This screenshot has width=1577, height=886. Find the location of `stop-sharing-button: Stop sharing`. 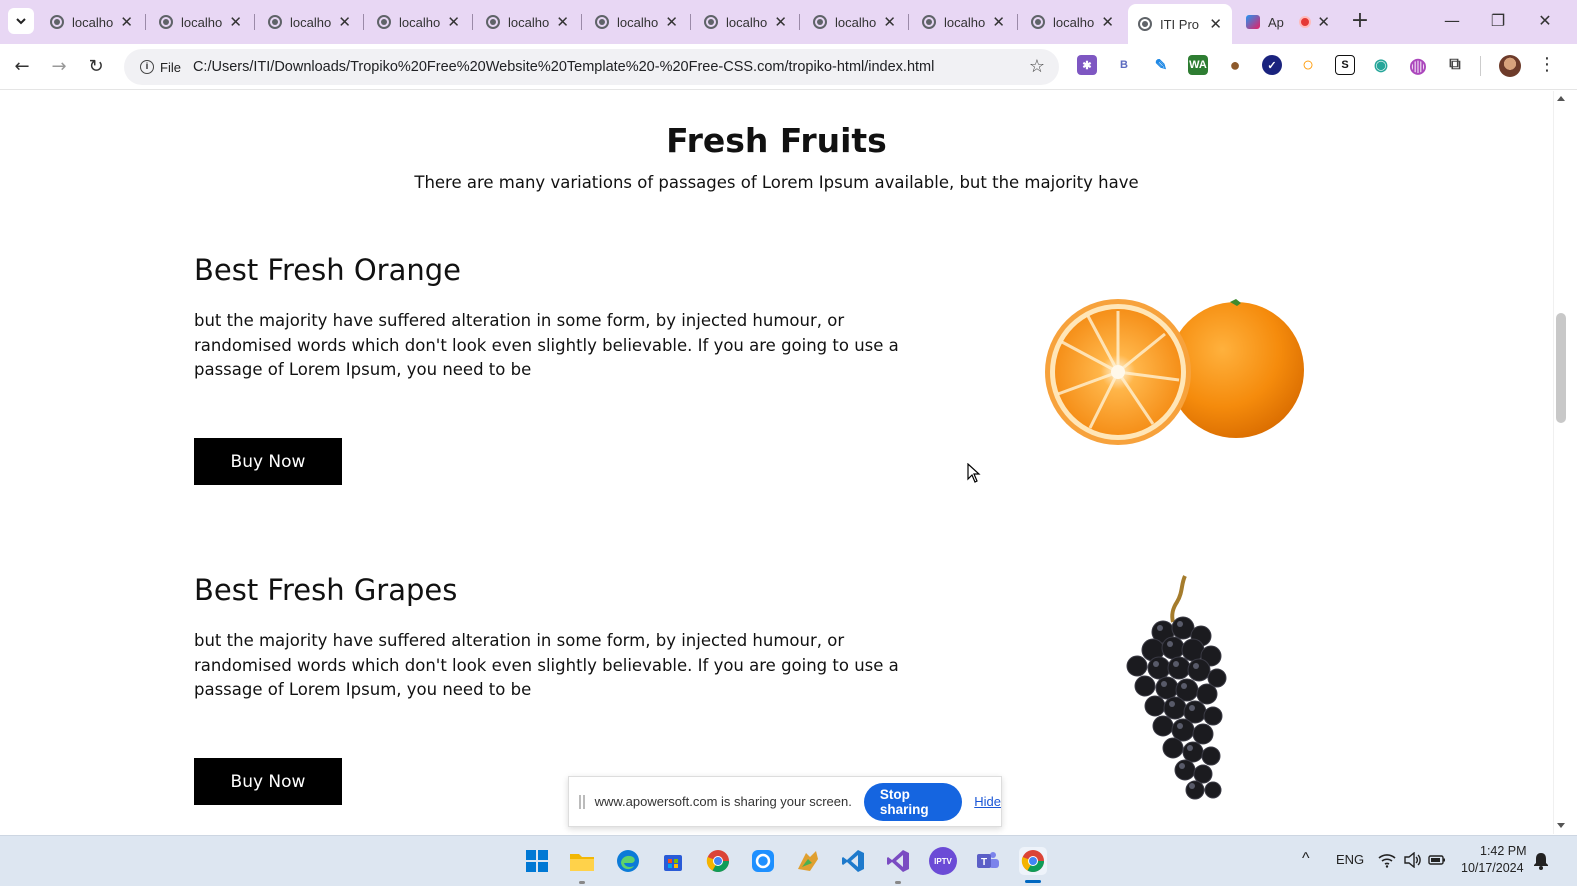

stop-sharing-button: Stop sharing is located at coordinates (913, 801).